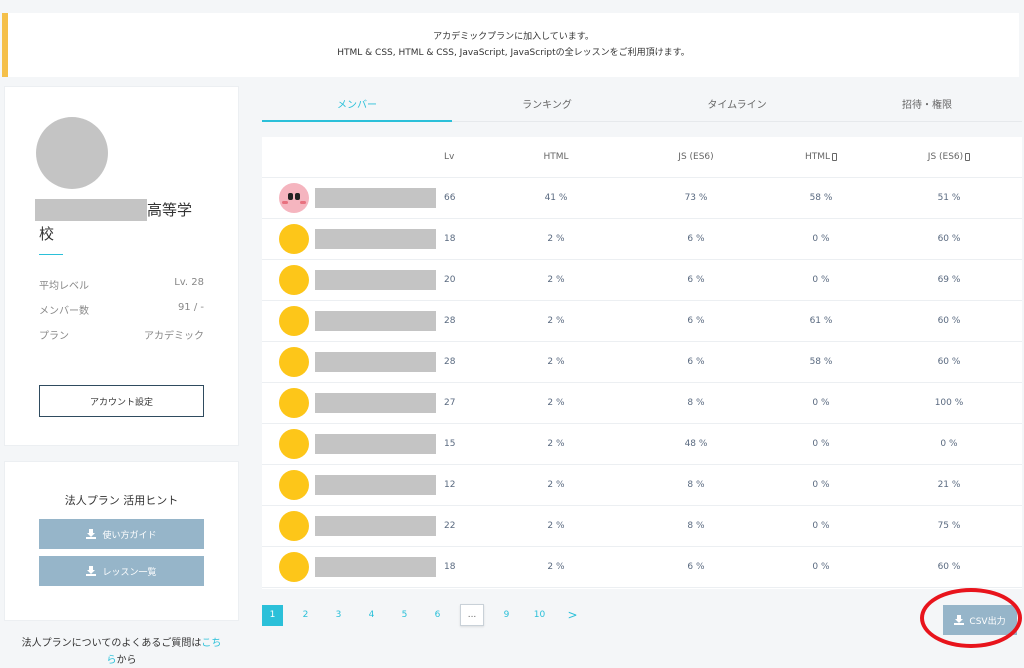 This screenshot has height=668, width=1024. What do you see at coordinates (821, 157) in the screenshot?
I see `header-html-mobile: HTML` at bounding box center [821, 157].